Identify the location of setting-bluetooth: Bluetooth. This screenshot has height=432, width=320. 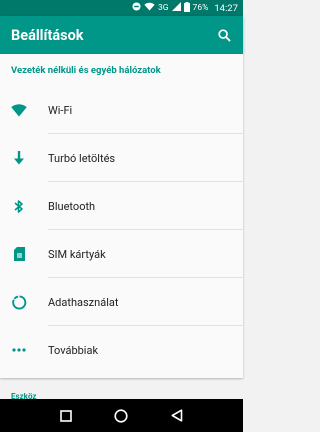
(121, 206).